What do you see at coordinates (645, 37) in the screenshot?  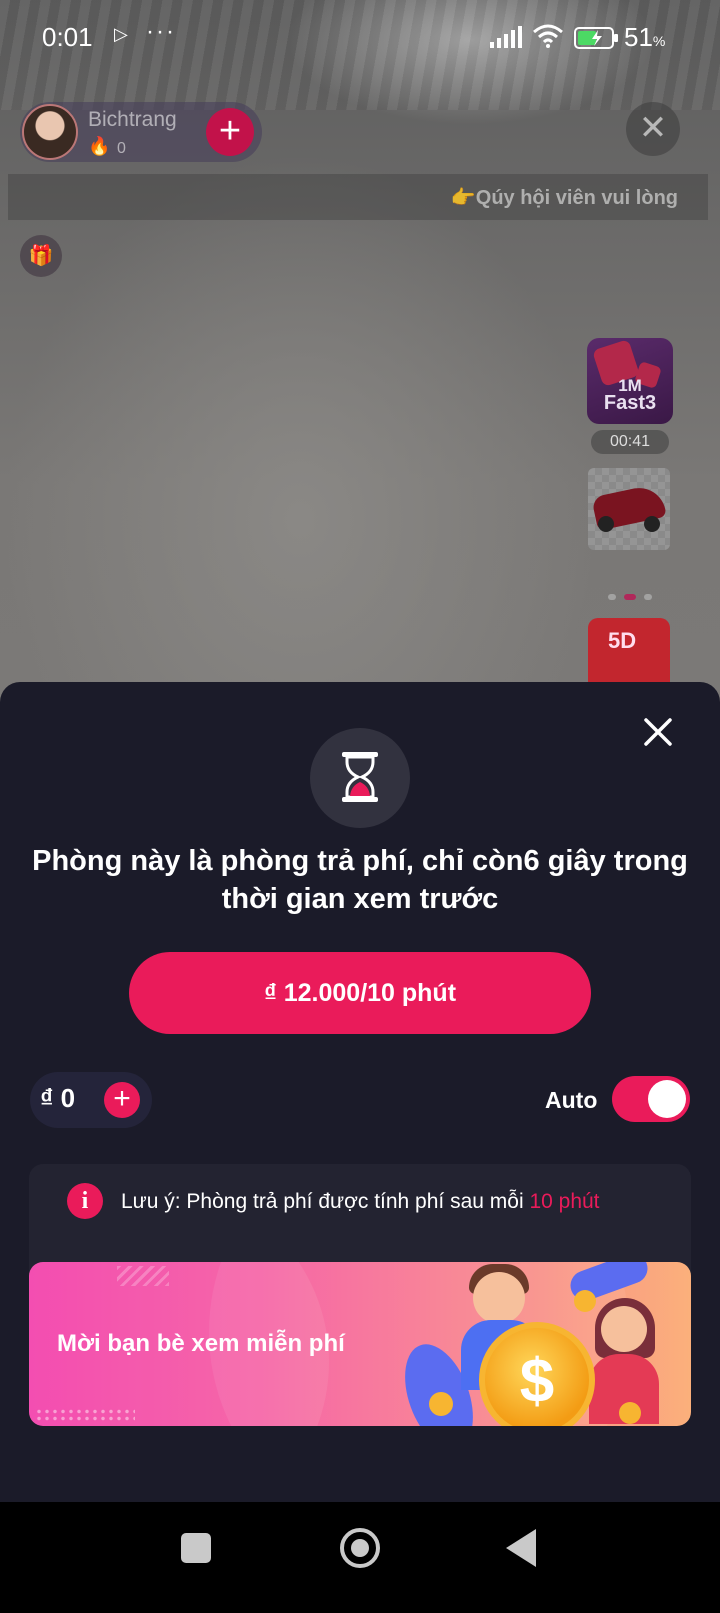 I see `battery-percent: 51%` at bounding box center [645, 37].